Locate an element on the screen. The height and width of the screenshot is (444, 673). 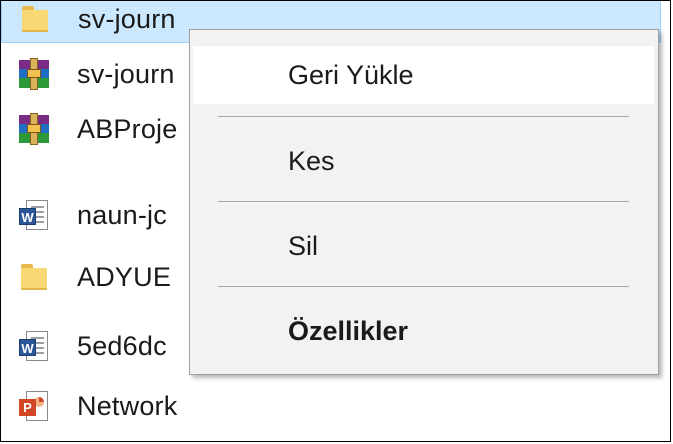
menu-item-label: Sil is located at coordinates (303, 245).